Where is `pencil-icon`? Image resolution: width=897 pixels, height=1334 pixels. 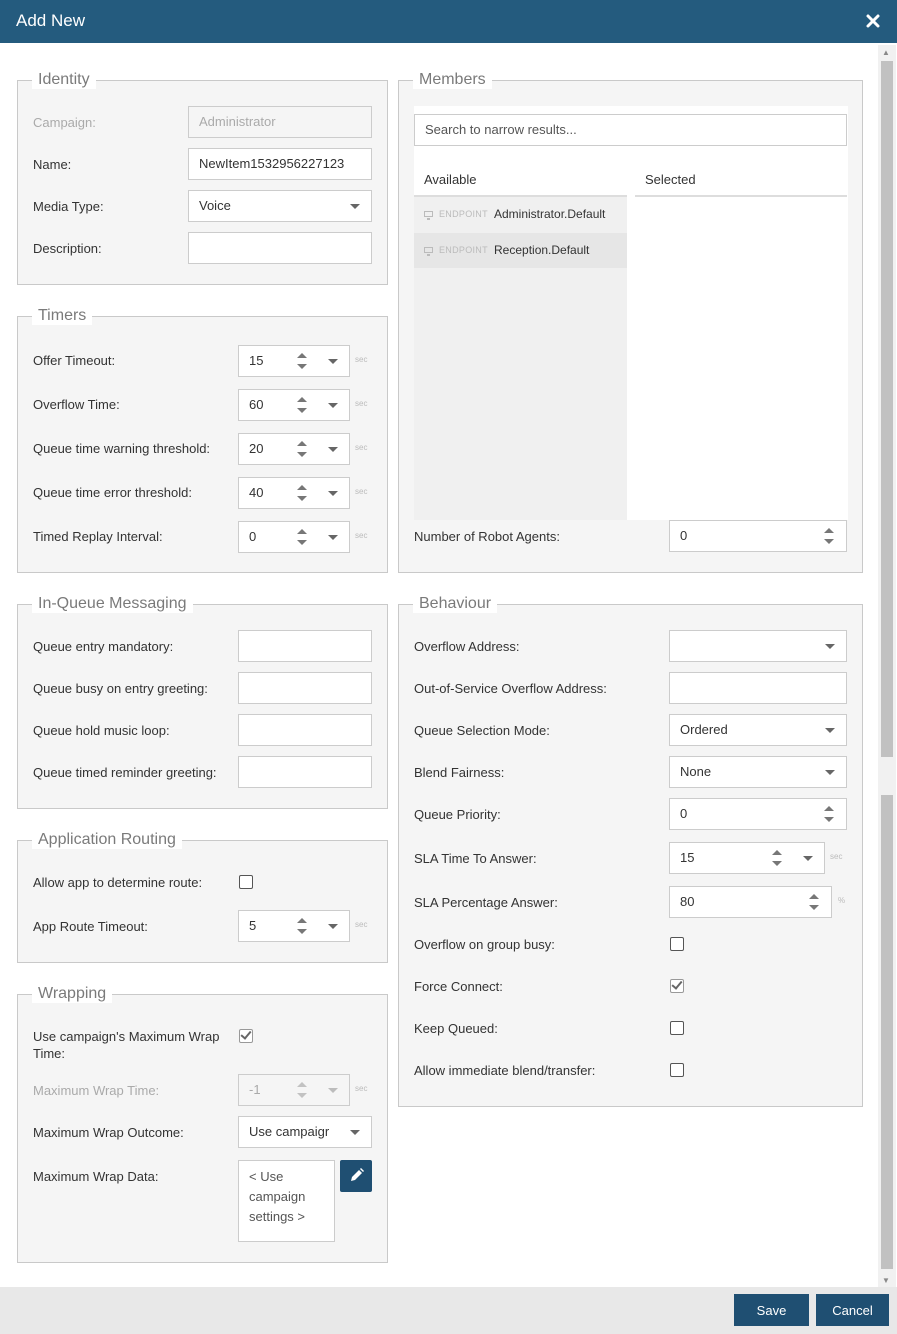
pencil-icon is located at coordinates (357, 1174).